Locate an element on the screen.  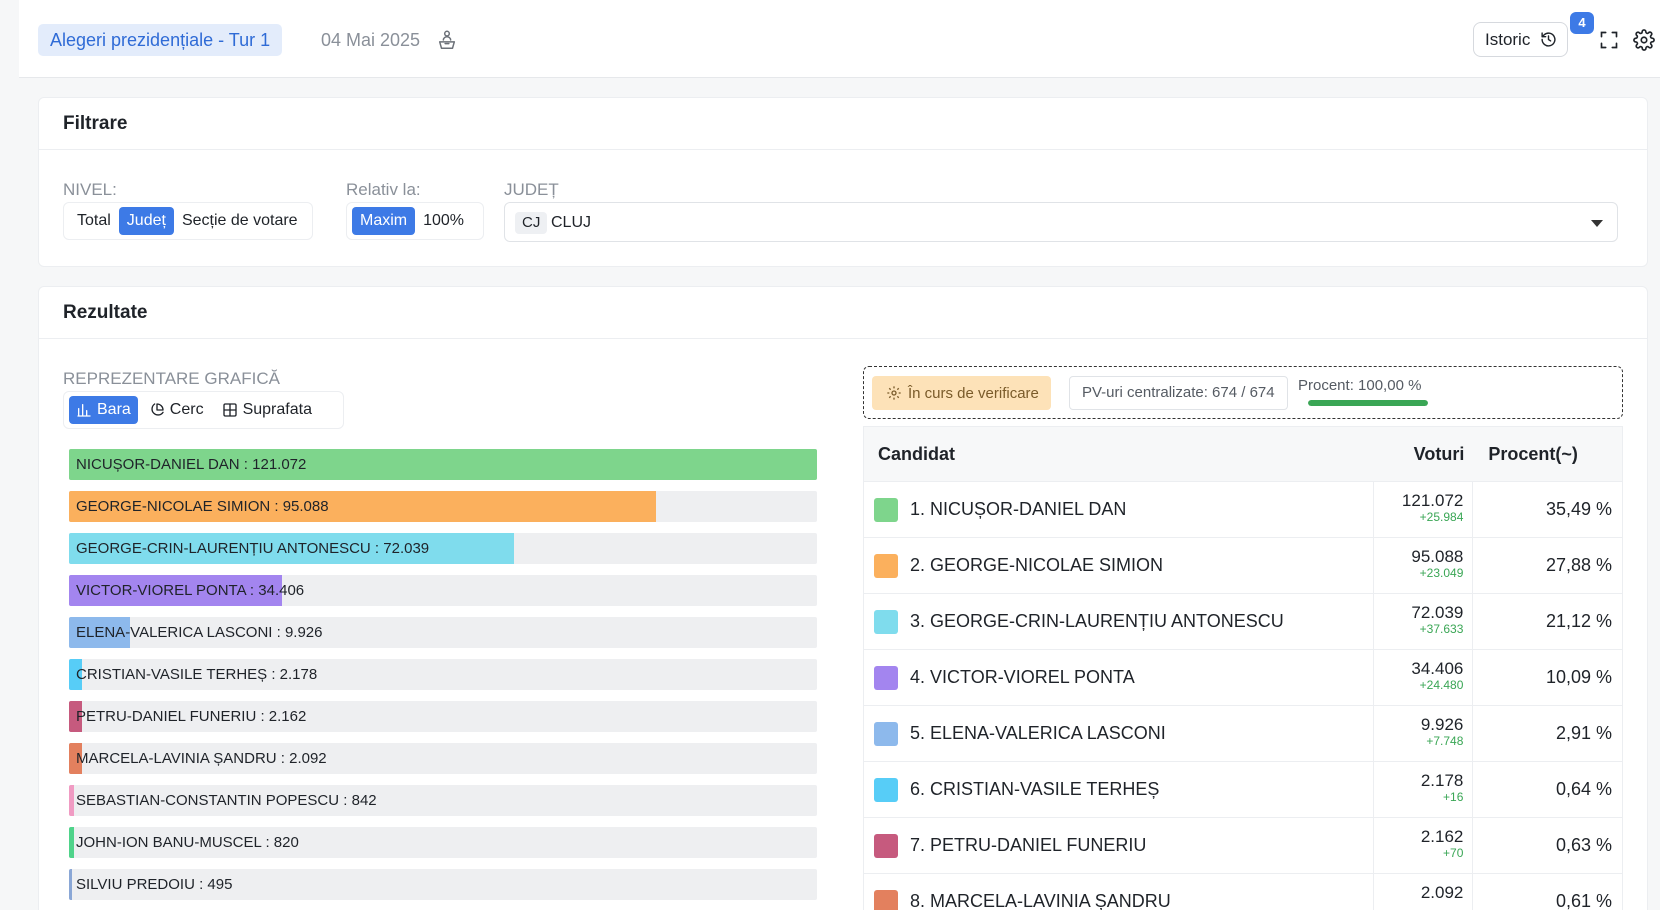
county-name: CLUJ is located at coordinates (571, 222).